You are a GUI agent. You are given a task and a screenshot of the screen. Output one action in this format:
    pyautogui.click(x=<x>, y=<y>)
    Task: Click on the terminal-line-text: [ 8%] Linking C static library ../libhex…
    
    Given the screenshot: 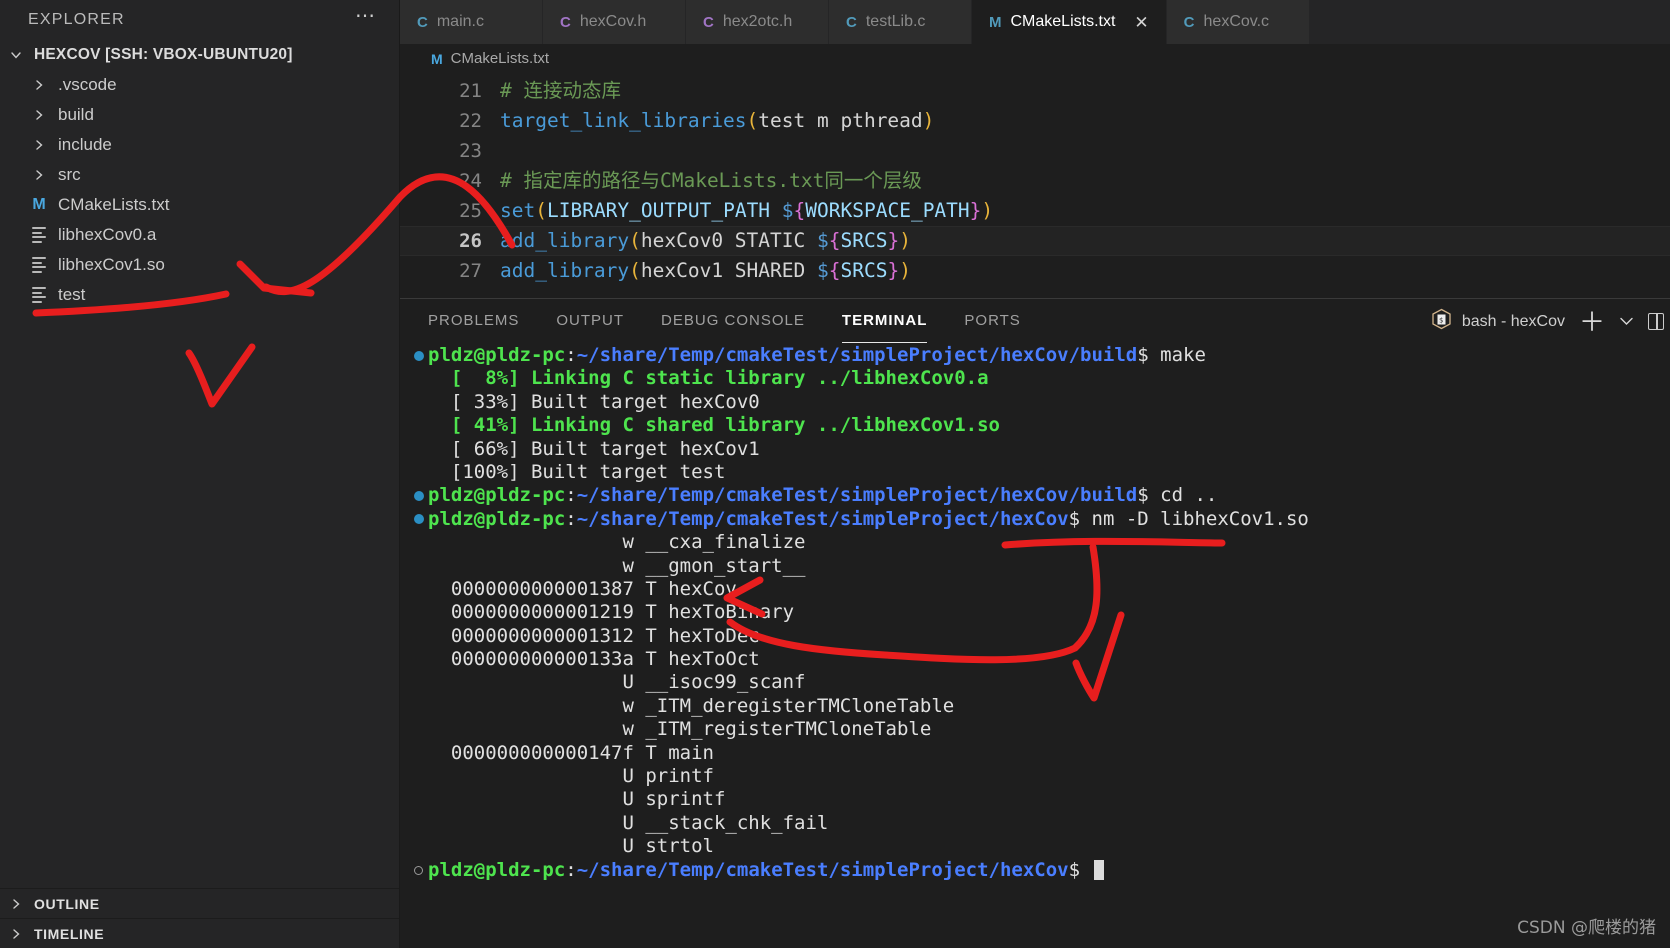 What is the action you would take?
    pyautogui.click(x=708, y=378)
    